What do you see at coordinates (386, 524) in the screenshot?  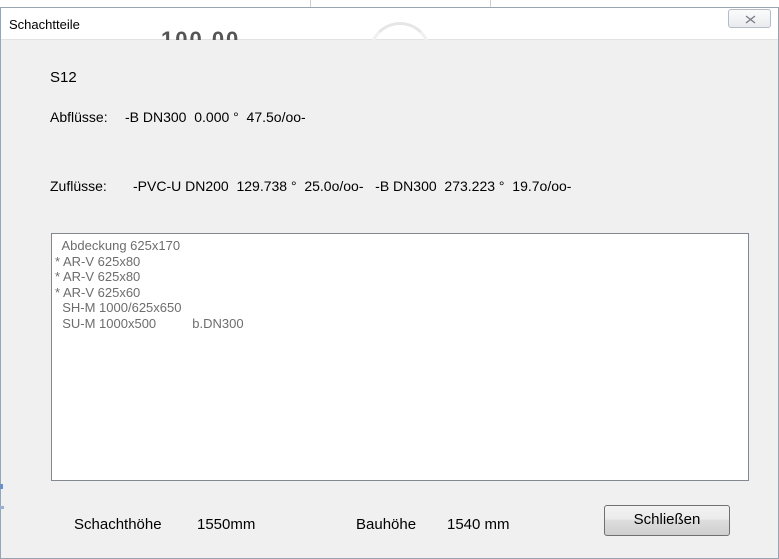 I see `build-height-label: Bauhöhe` at bounding box center [386, 524].